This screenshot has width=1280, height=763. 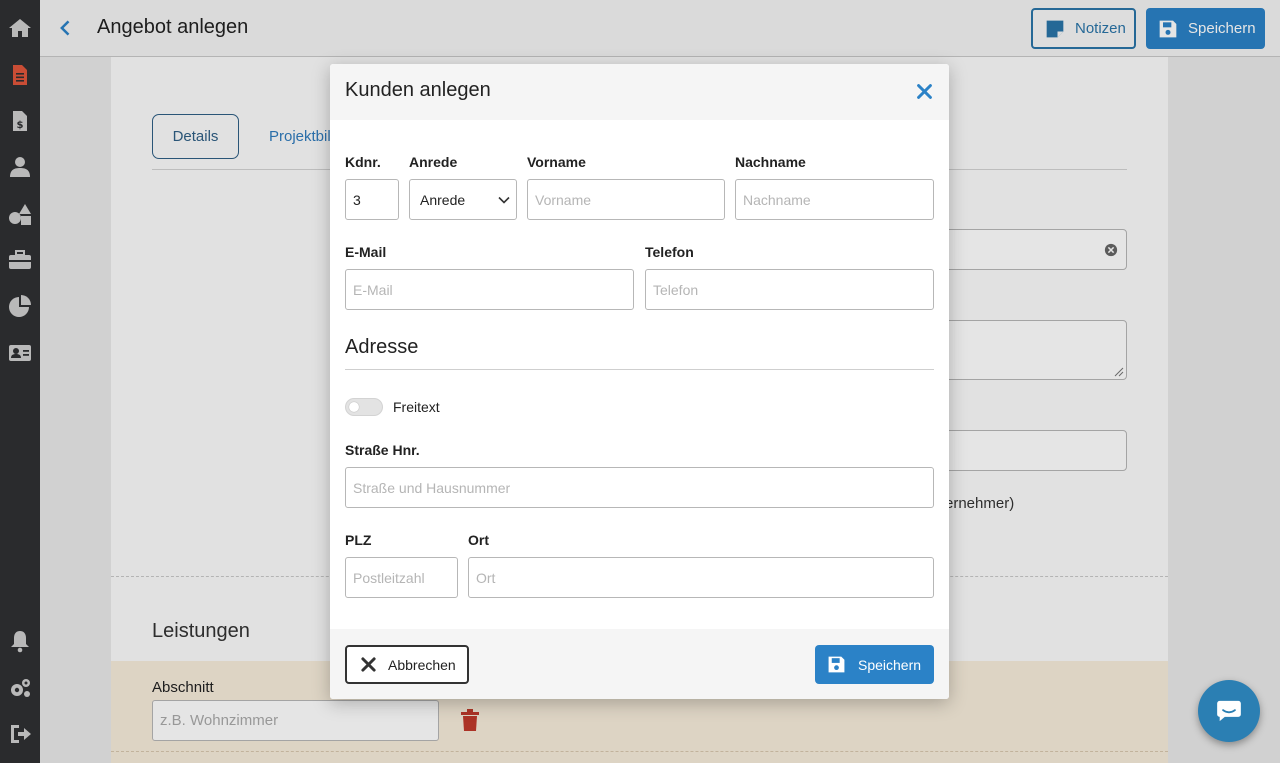 I want to click on ort-label: Ort, so click(x=478, y=540).